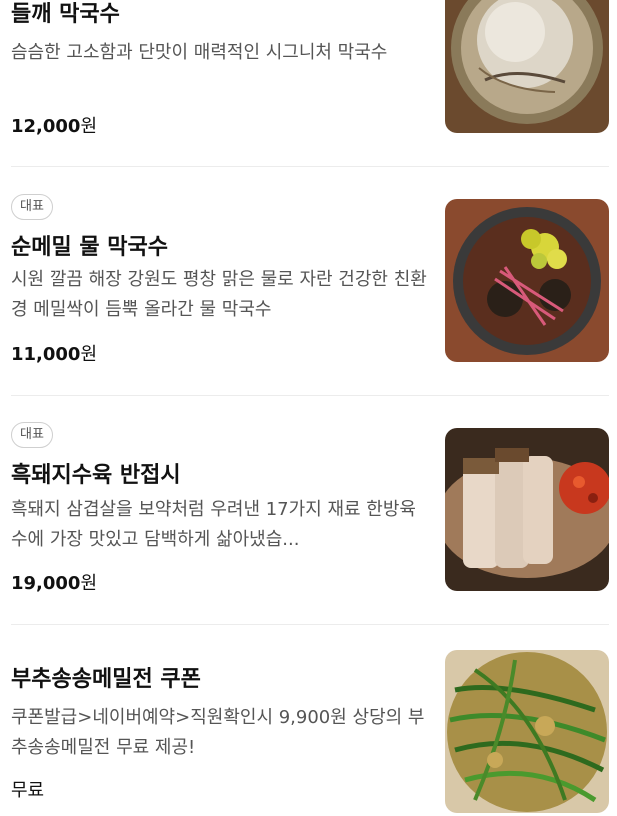 The image size is (617, 816). What do you see at coordinates (527, 66) in the screenshot?
I see `perilla-noodle-photo` at bounding box center [527, 66].